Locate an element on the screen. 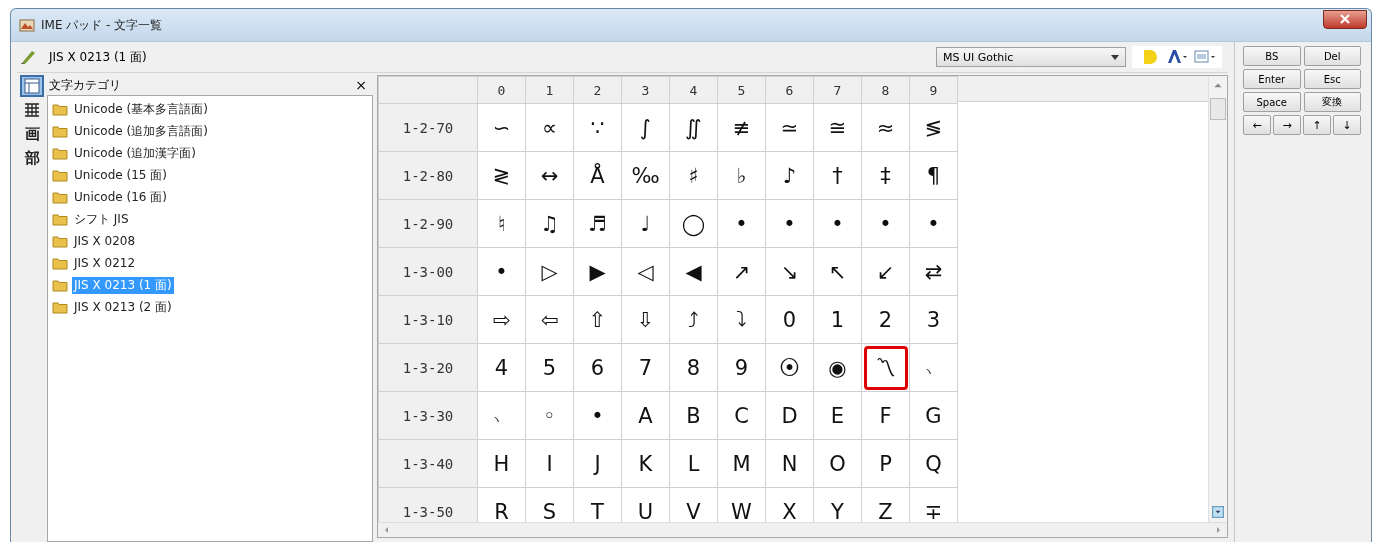  character-cell: 0 is located at coordinates (789, 319).